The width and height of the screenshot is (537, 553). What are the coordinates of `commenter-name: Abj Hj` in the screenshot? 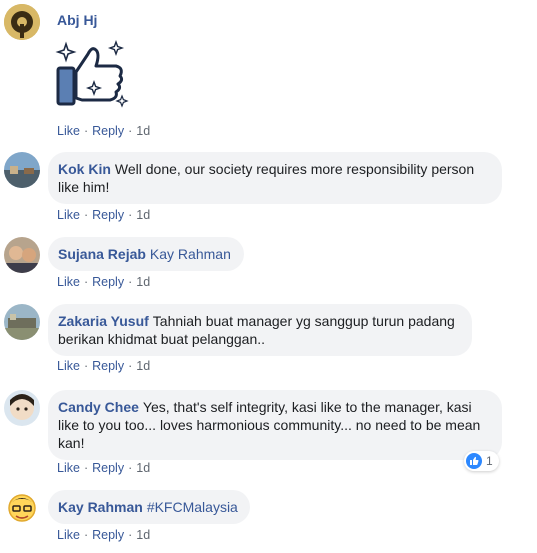 It's located at (79, 20).